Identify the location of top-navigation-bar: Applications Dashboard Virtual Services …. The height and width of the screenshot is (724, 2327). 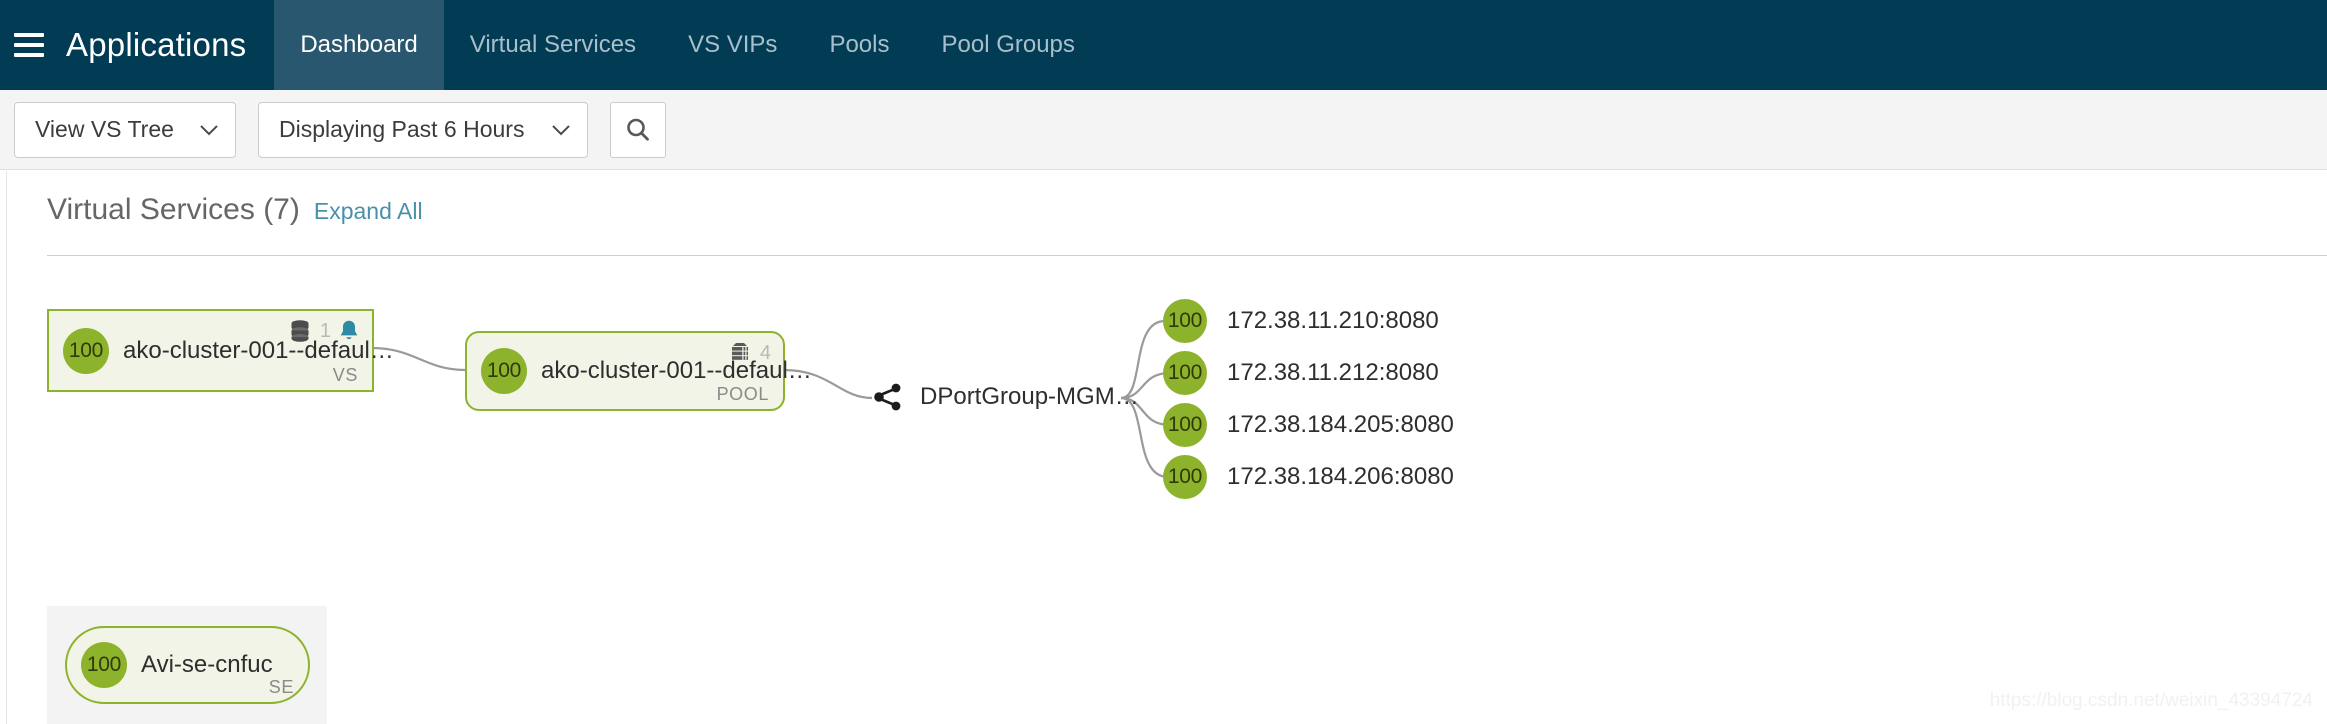
(1163, 45).